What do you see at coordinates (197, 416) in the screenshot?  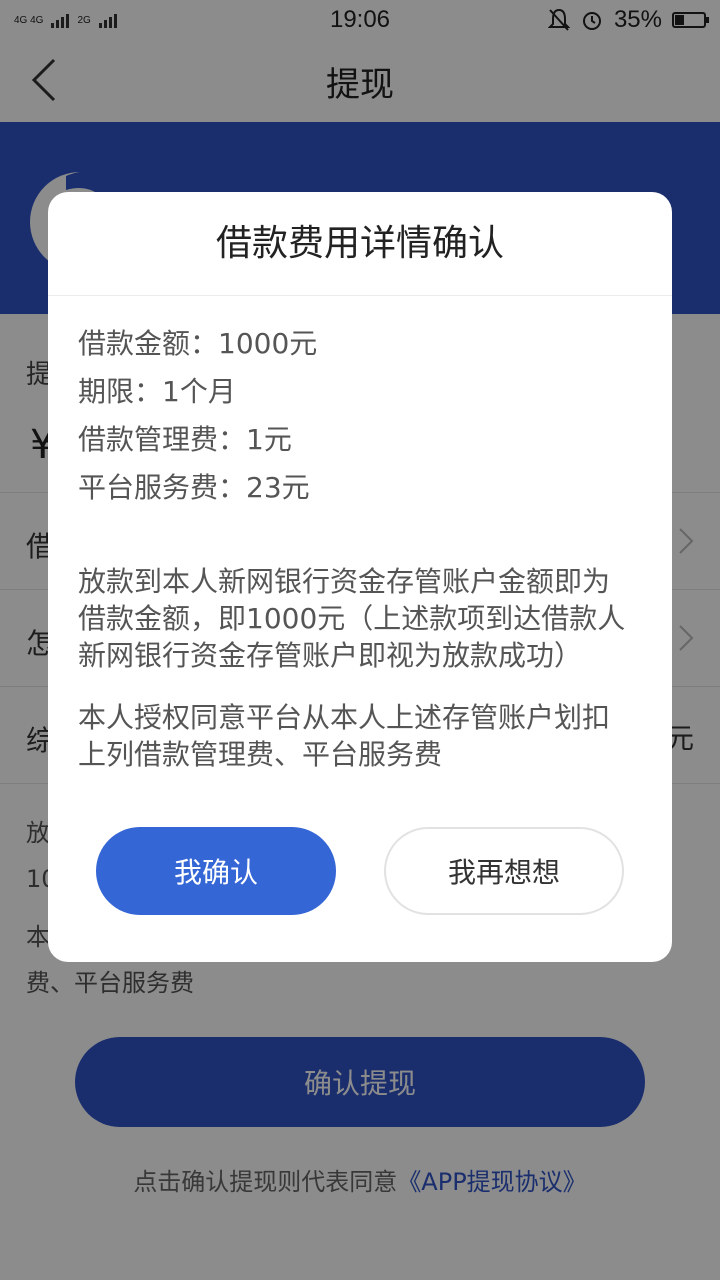 I see `fee-details: 借款金额：1000元 期限：1个月 借款管理费：1元 平台服务费：23元` at bounding box center [197, 416].